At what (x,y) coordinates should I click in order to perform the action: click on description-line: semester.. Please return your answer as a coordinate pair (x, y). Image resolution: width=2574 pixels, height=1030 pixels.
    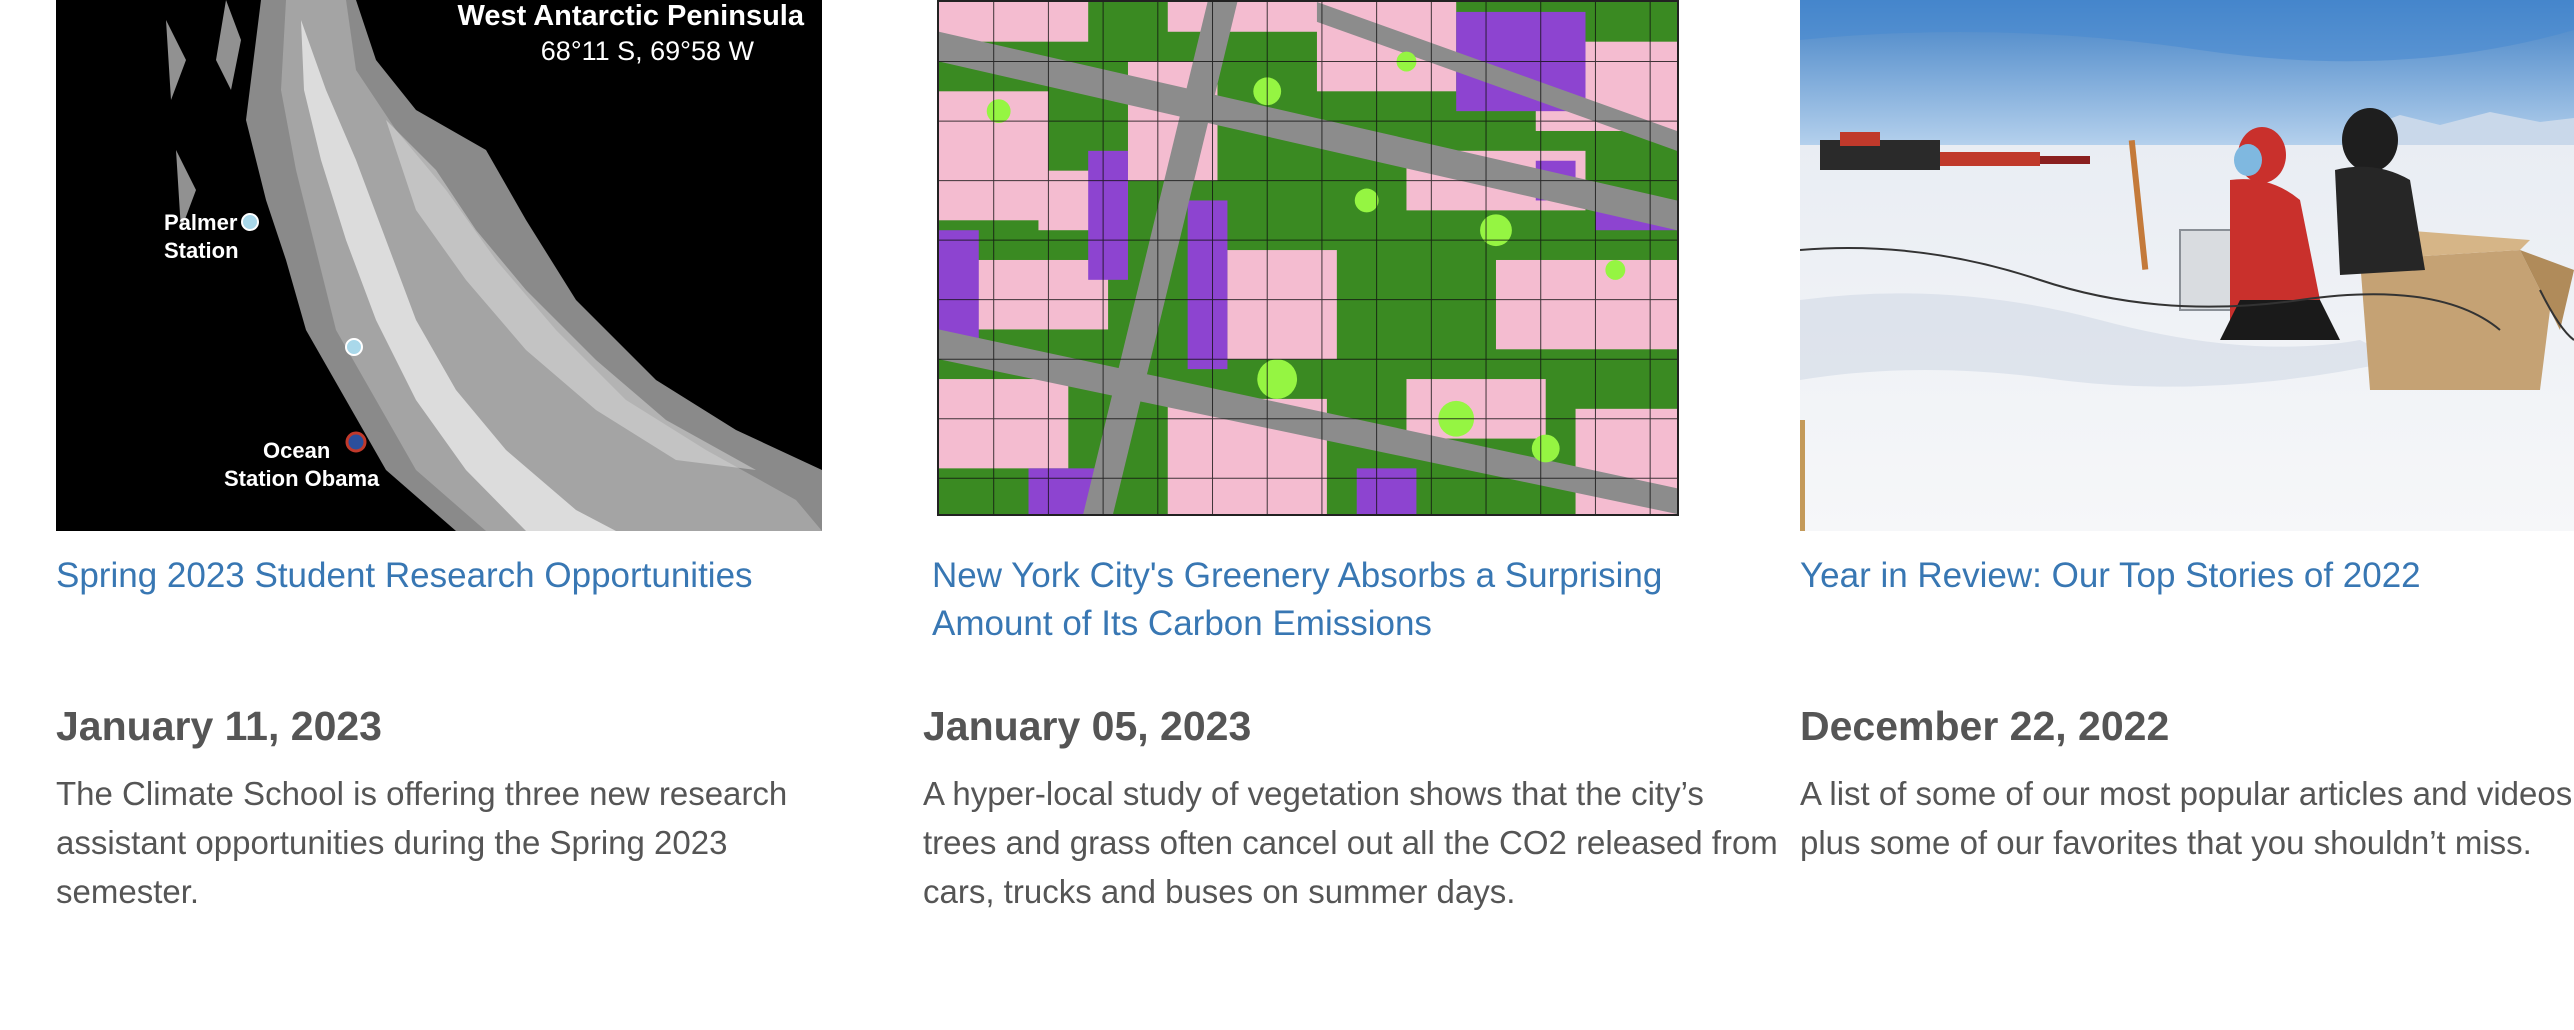
    Looking at the image, I should click on (128, 891).